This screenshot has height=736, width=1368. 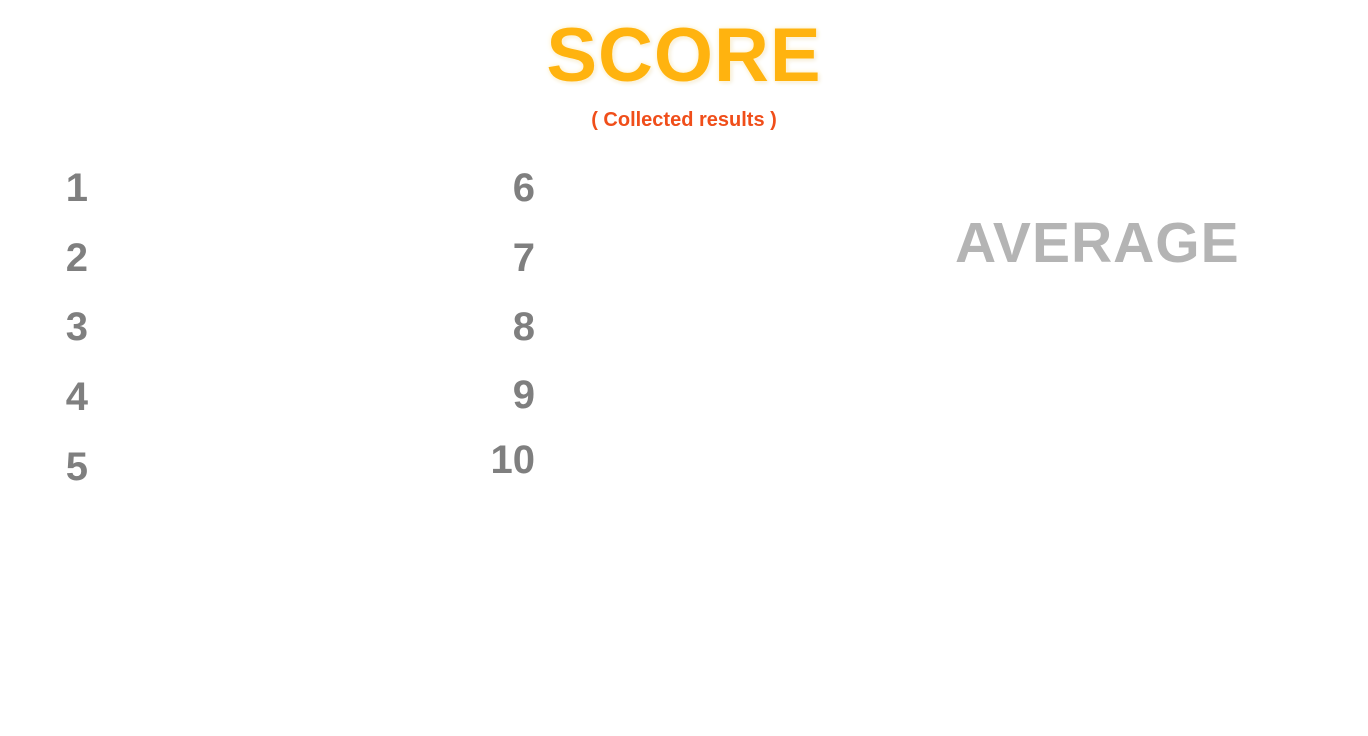 What do you see at coordinates (76, 467) in the screenshot?
I see `score-slot-5-number: 5` at bounding box center [76, 467].